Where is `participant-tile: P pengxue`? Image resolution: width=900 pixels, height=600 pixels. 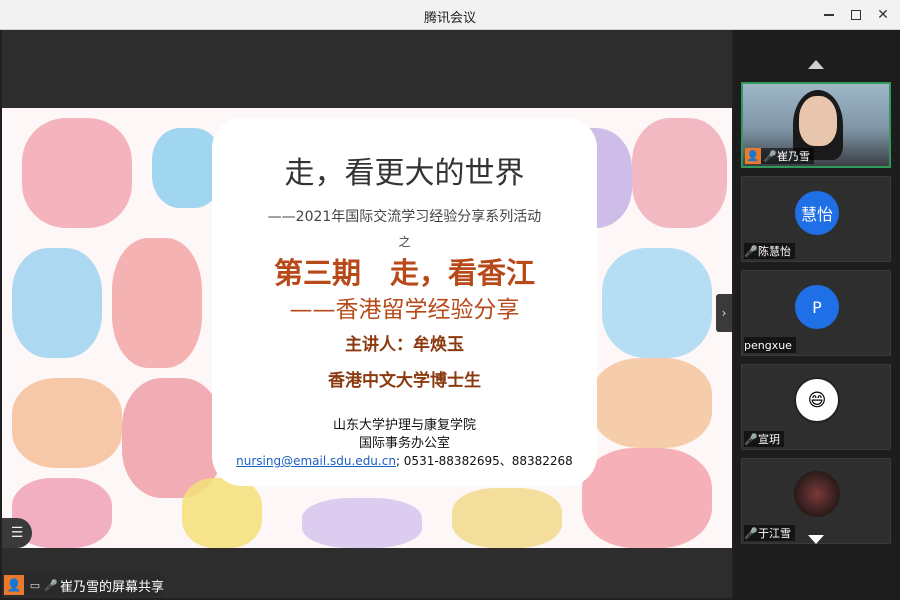
participant-tile: P pengxue is located at coordinates (816, 313).